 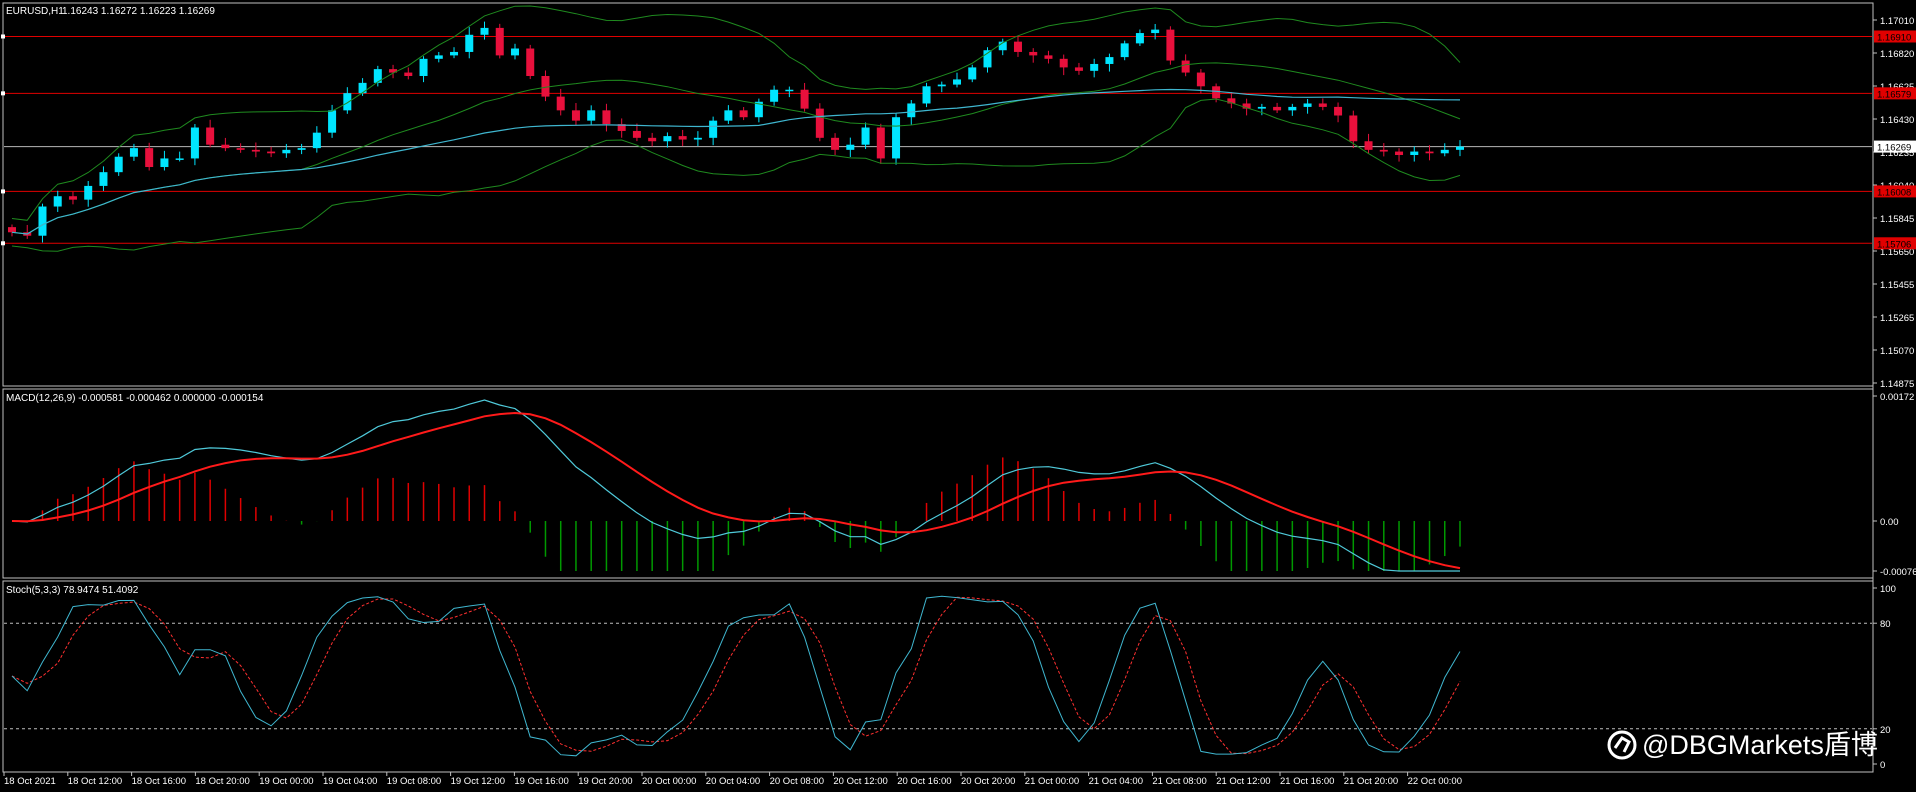 What do you see at coordinates (1894, 192) in the screenshot?
I see `level-price-label: 1.16008` at bounding box center [1894, 192].